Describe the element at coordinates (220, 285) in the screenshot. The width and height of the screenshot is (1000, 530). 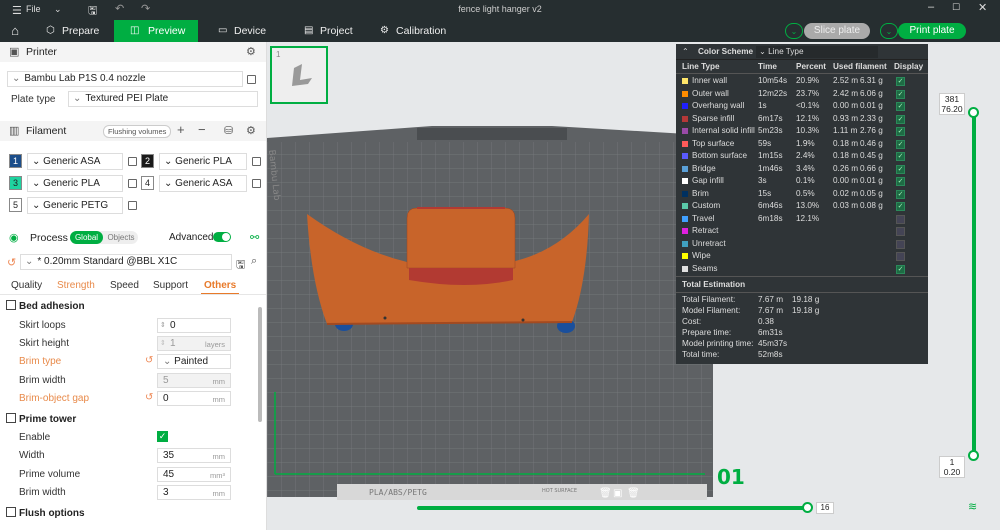
I see `subtab-others: Others` at that location.